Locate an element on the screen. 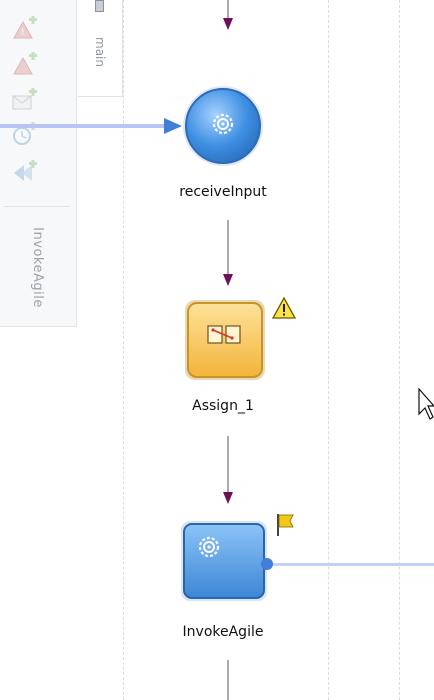 Image resolution: width=434 pixels, height=700 pixels. flag-icon is located at coordinates (285, 525).